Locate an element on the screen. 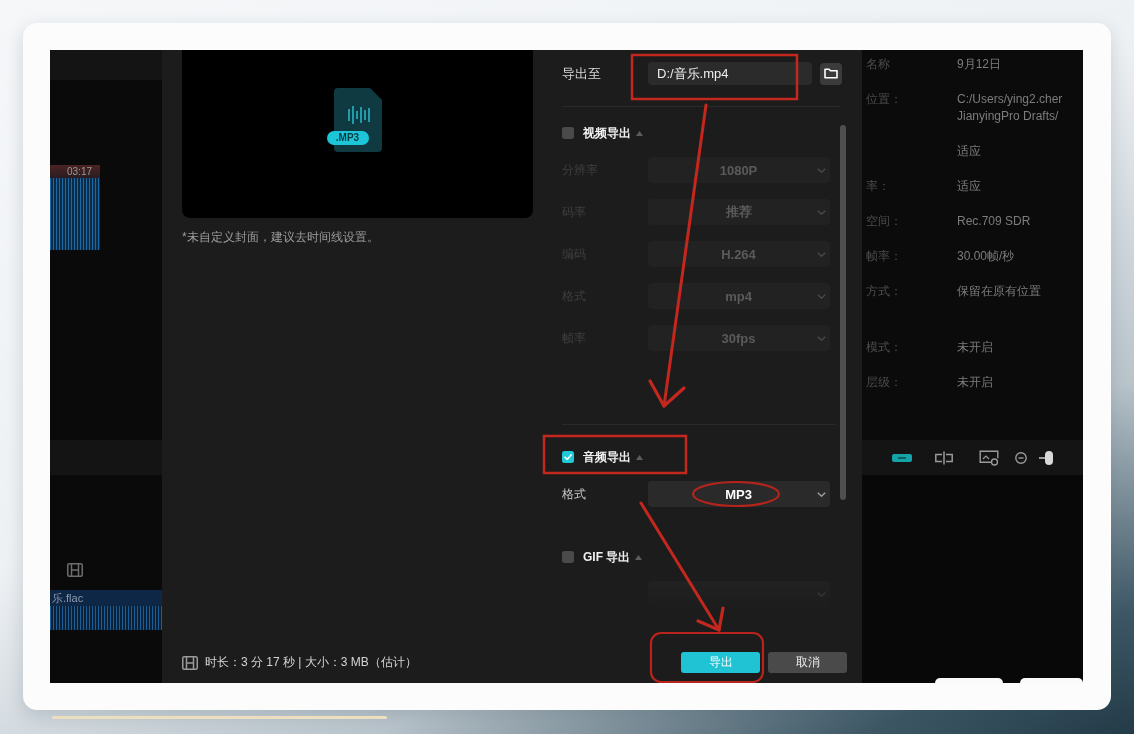 Image resolution: width=1134 pixels, height=734 pixels. clip-name: 乐.flac is located at coordinates (106, 598).